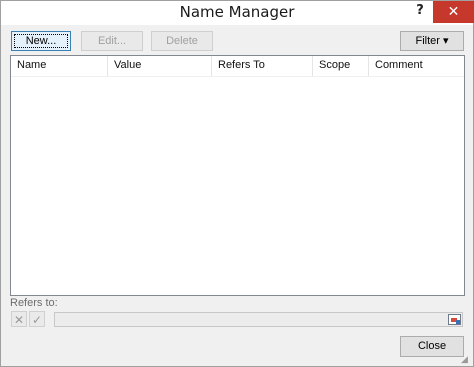 The height and width of the screenshot is (367, 474). I want to click on delete-button: Delete, so click(182, 41).